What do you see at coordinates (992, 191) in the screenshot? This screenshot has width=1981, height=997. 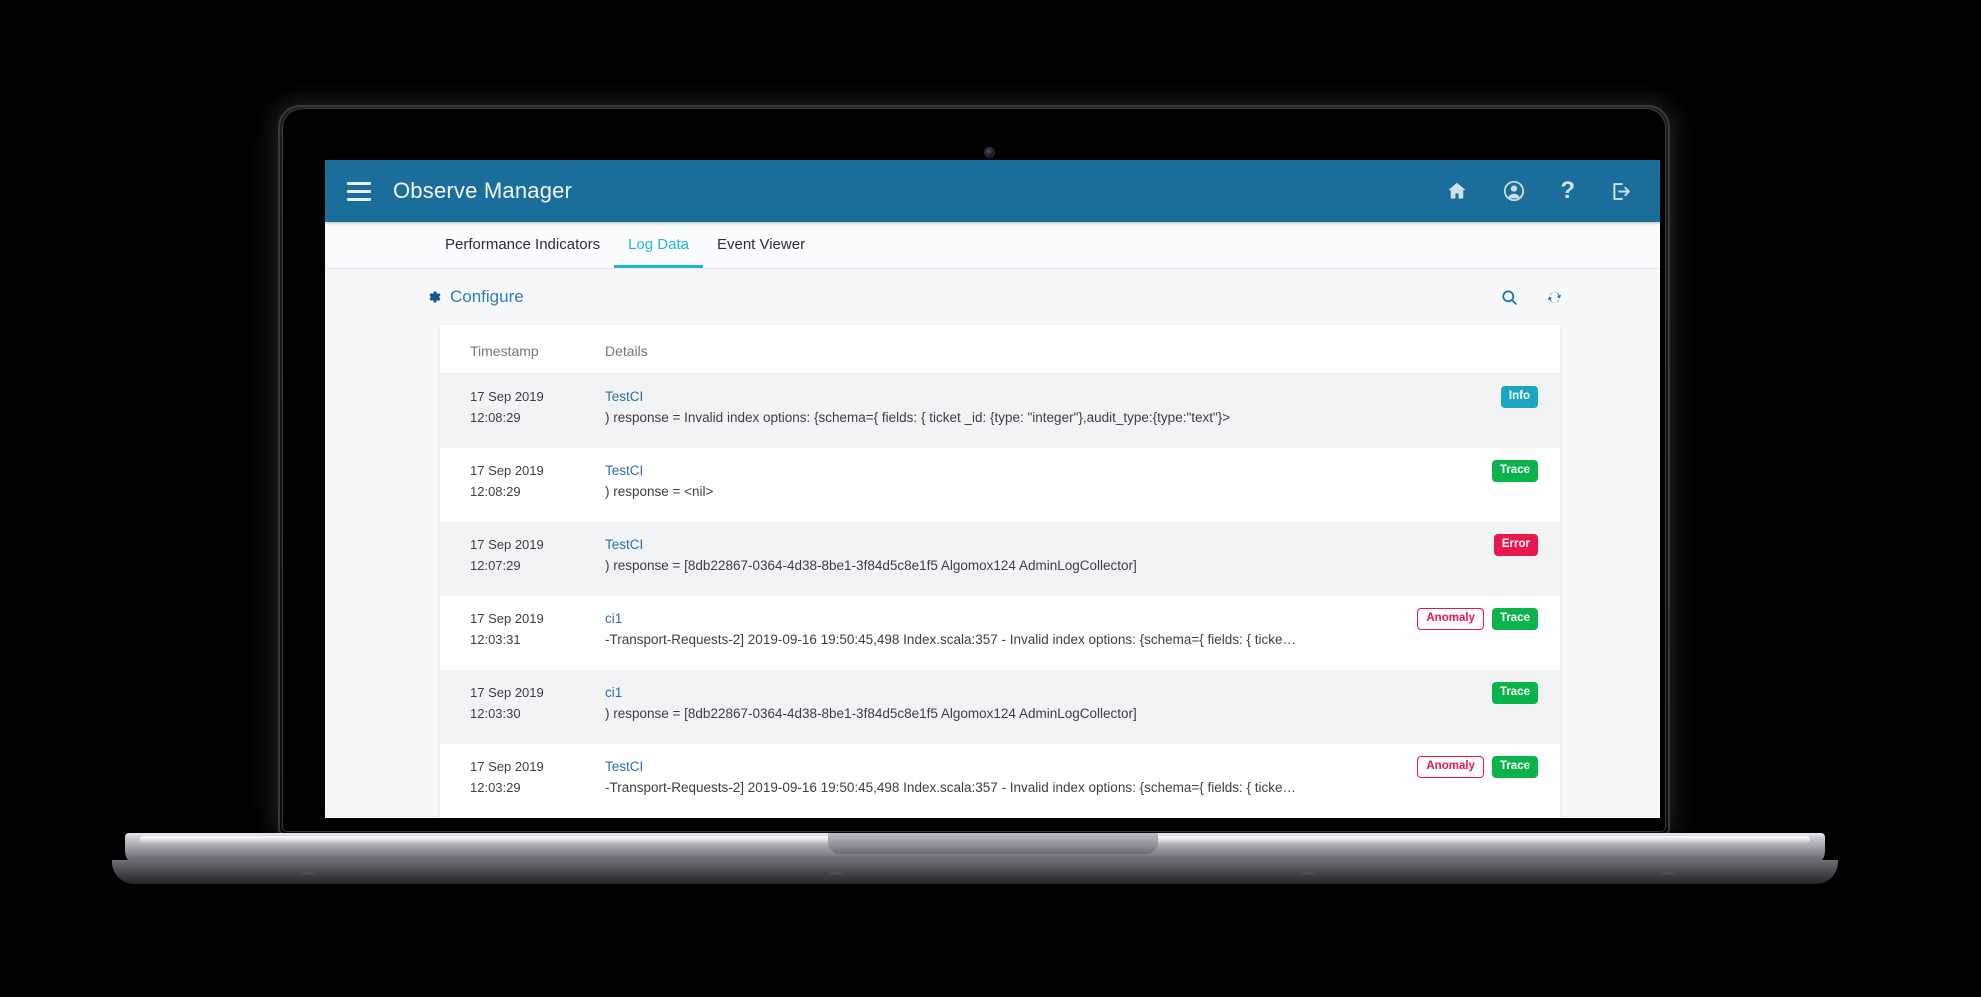 I see `app-header: Observe Manager ?` at bounding box center [992, 191].